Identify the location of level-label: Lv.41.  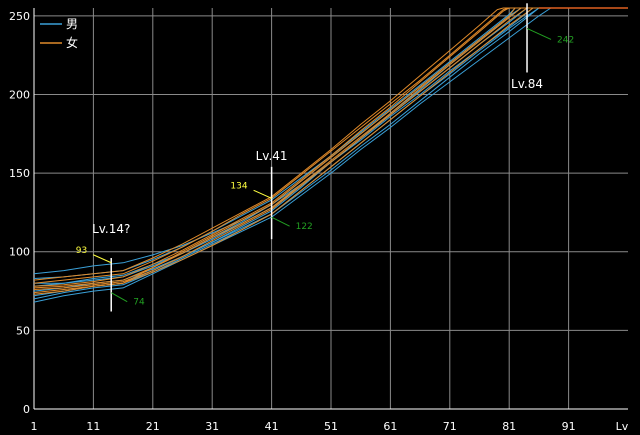
(272, 156).